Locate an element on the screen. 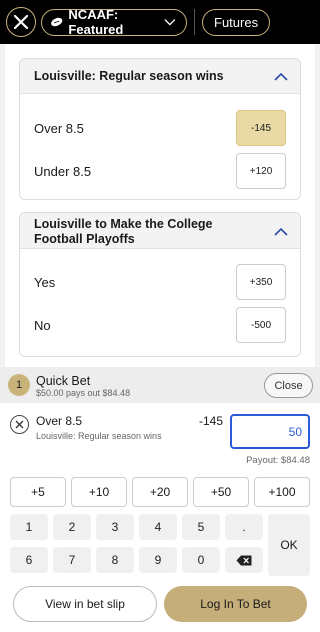 The width and height of the screenshot is (320, 632). close-slip-button: Close is located at coordinates (288, 385).